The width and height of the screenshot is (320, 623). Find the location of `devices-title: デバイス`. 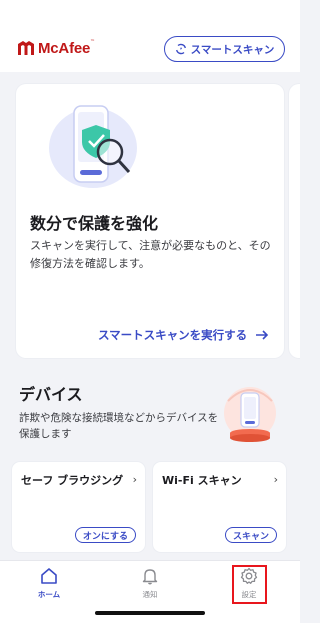

devices-title: デバイス is located at coordinates (51, 394).